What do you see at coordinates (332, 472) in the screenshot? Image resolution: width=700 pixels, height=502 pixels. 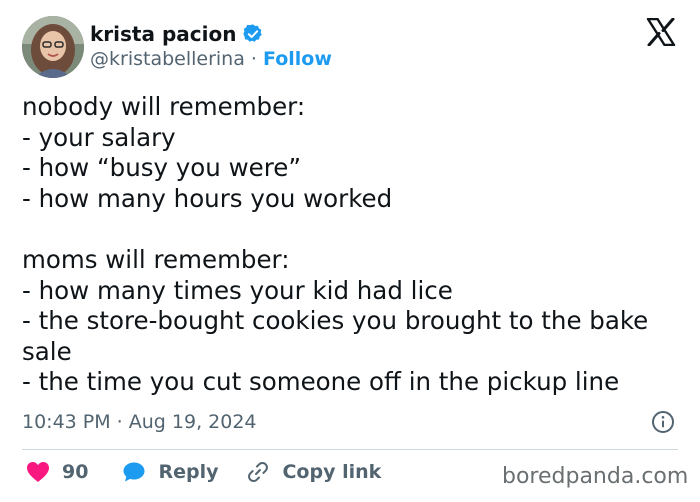 I see `copy-link-label: Copy link` at bounding box center [332, 472].